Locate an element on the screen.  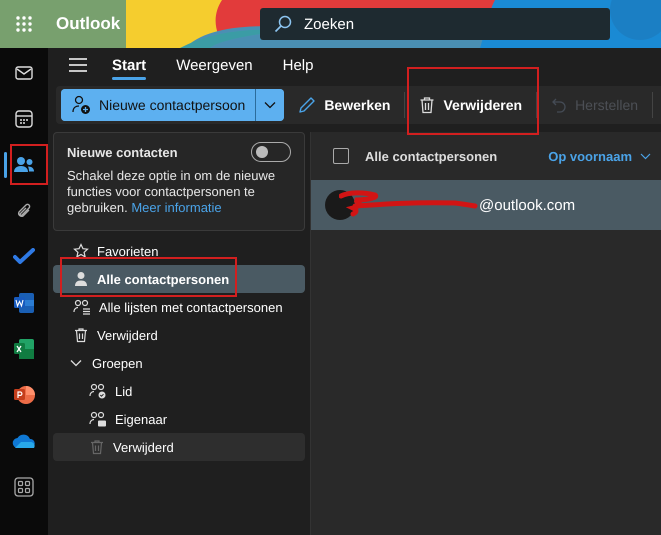
nav-item: Favorieten is located at coordinates (179, 251).